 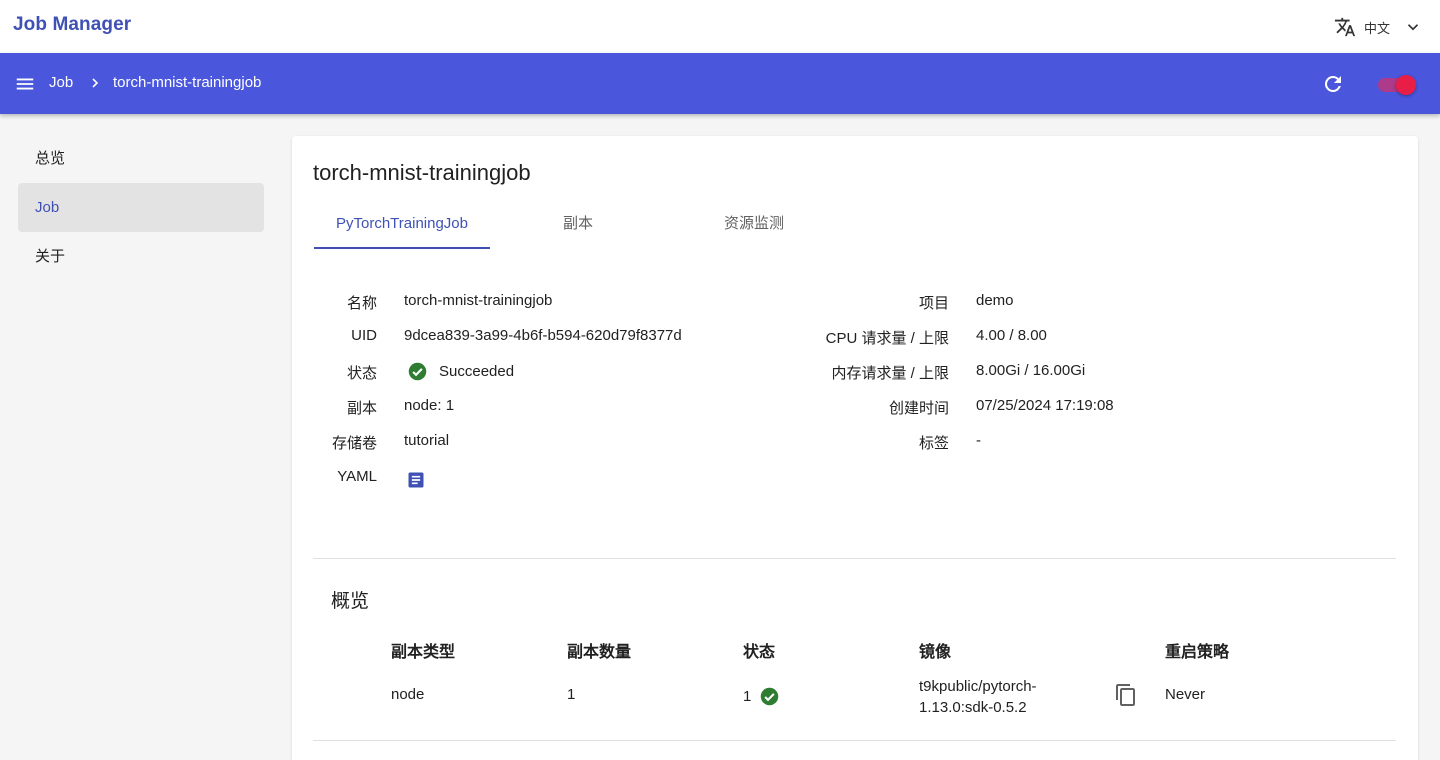 What do you see at coordinates (754, 226) in the screenshot?
I see `tab-resource-monitoring: 资源监测` at bounding box center [754, 226].